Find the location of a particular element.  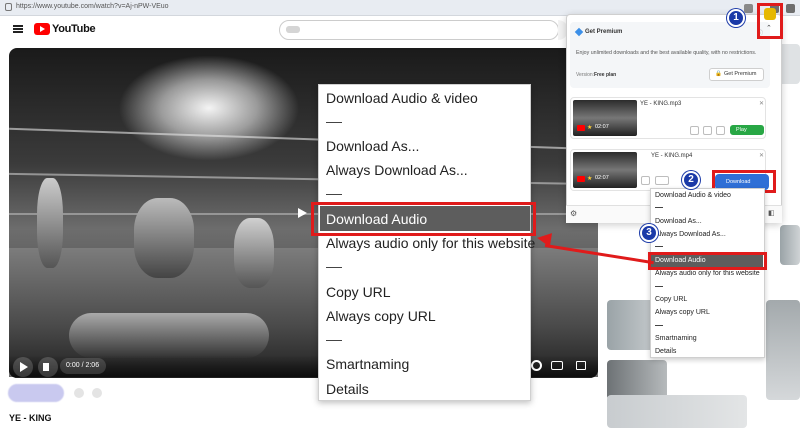

profile-icon is located at coordinates (790, 8).